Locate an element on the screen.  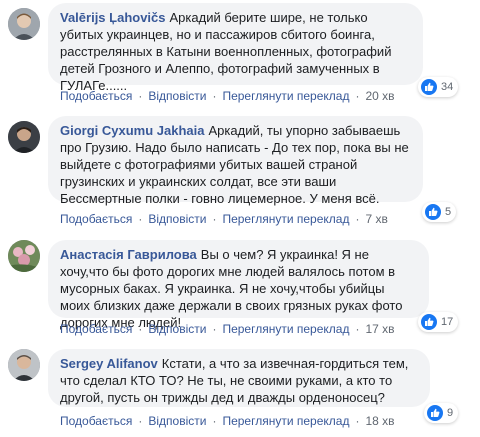
reaction-count: 9 is located at coordinates (441, 413).